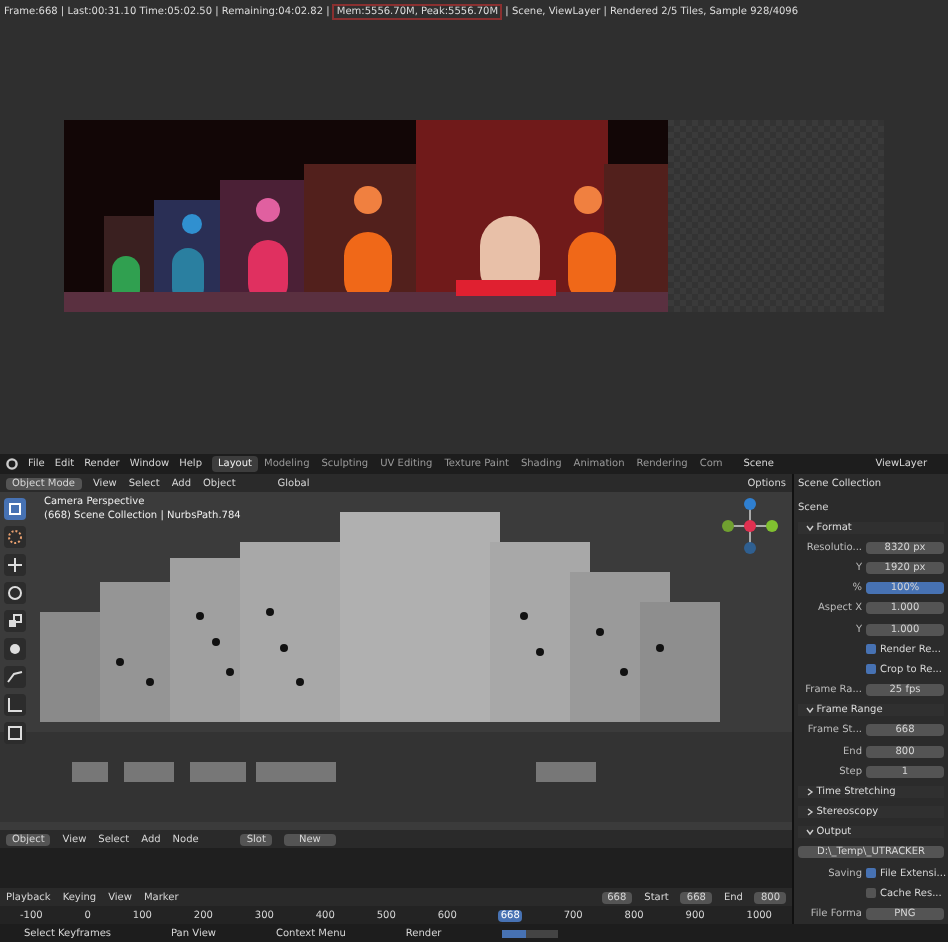 Image resolution: width=948 pixels, height=942 pixels. What do you see at coordinates (529, 933) in the screenshot?
I see `render-progress-bar` at bounding box center [529, 933].